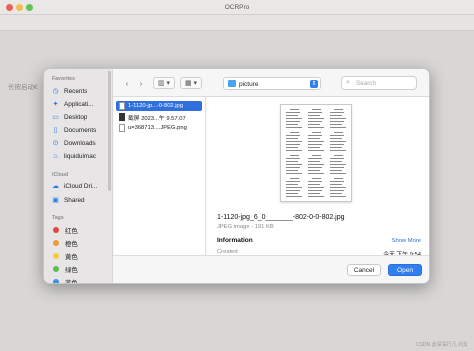  I want to click on sidebar-tag-orange: 橙色, so click(78, 243).